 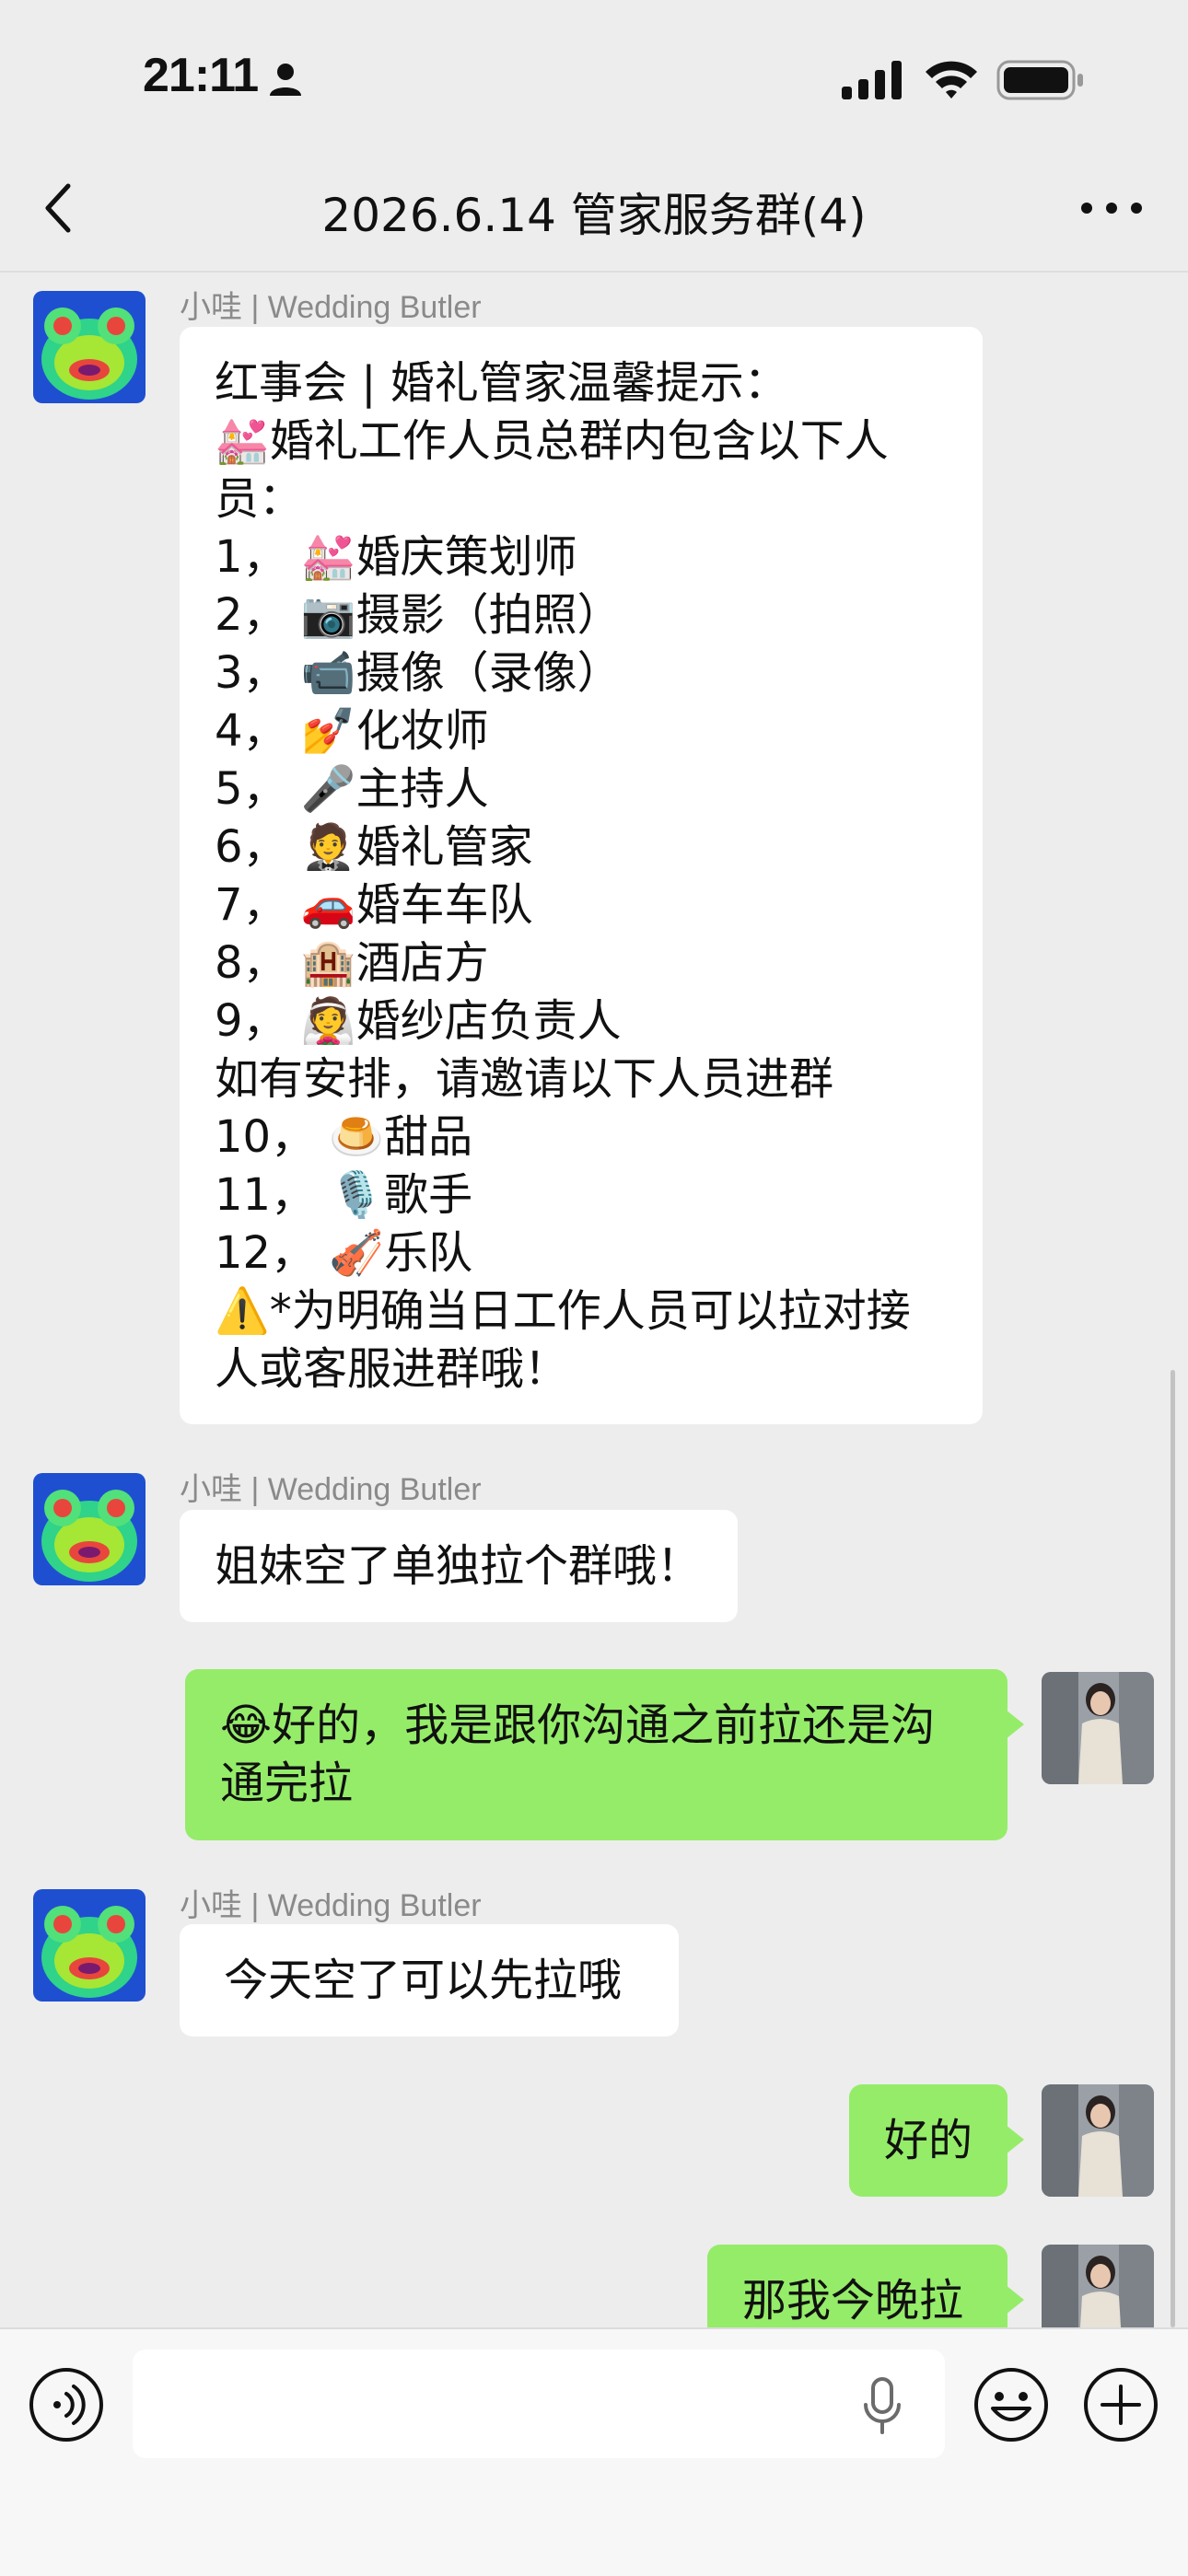 What do you see at coordinates (1111, 208) in the screenshot?
I see `more-icon` at bounding box center [1111, 208].